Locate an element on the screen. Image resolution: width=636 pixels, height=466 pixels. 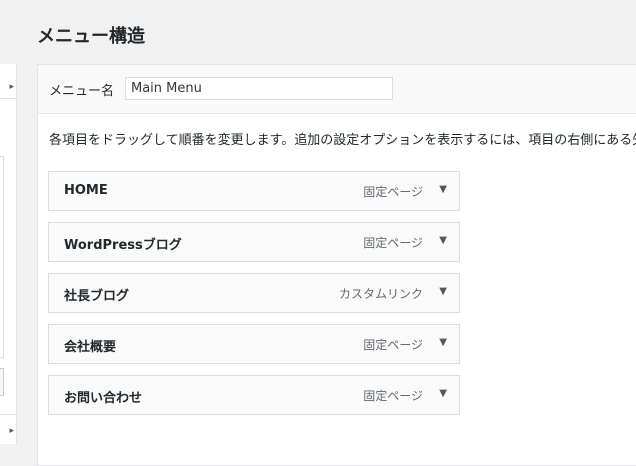
menu-item-title: WordPressブログ is located at coordinates (123, 245).